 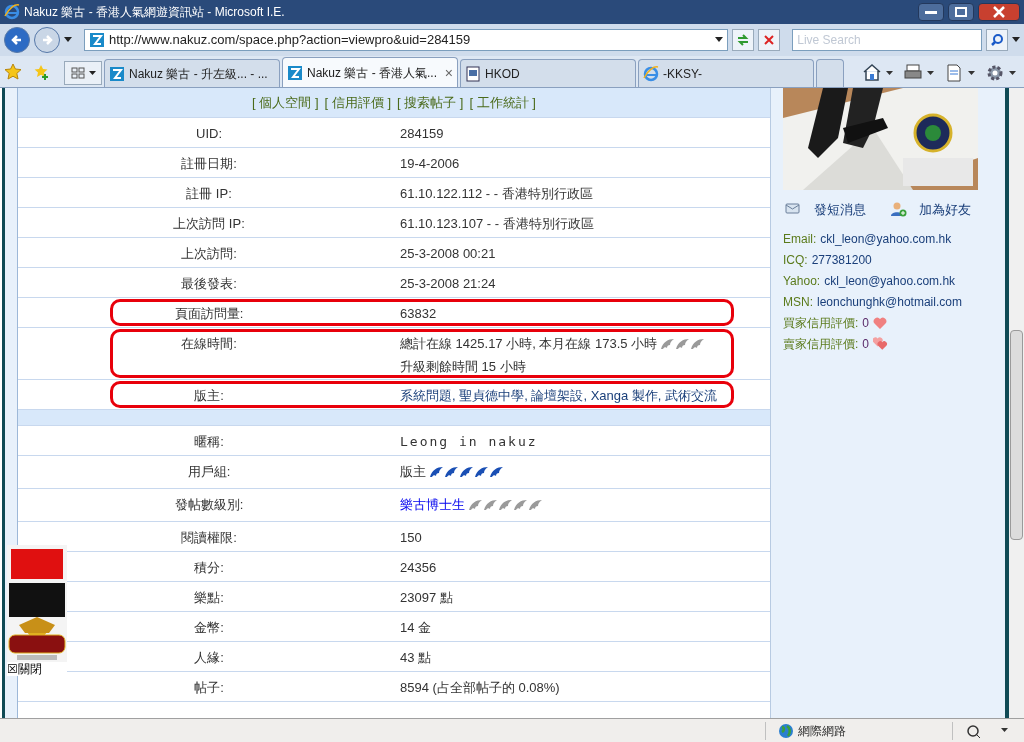 I want to click on tools-gear-icon, so click(x=995, y=73).